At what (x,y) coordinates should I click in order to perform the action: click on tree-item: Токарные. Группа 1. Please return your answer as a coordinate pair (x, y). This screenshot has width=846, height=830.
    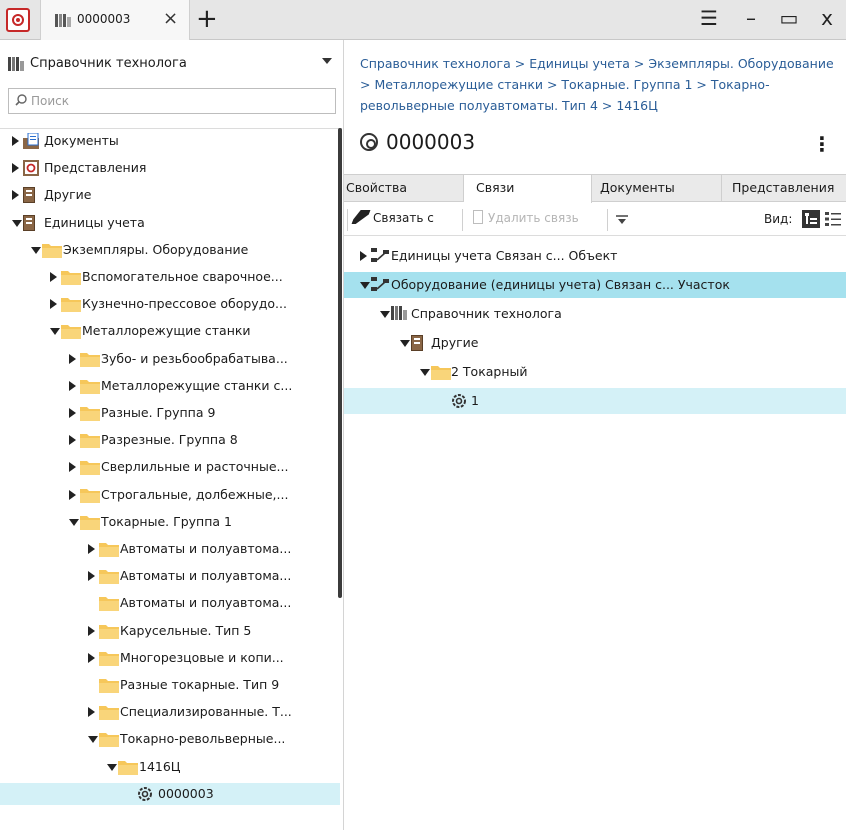
    Looking at the image, I should click on (170, 522).